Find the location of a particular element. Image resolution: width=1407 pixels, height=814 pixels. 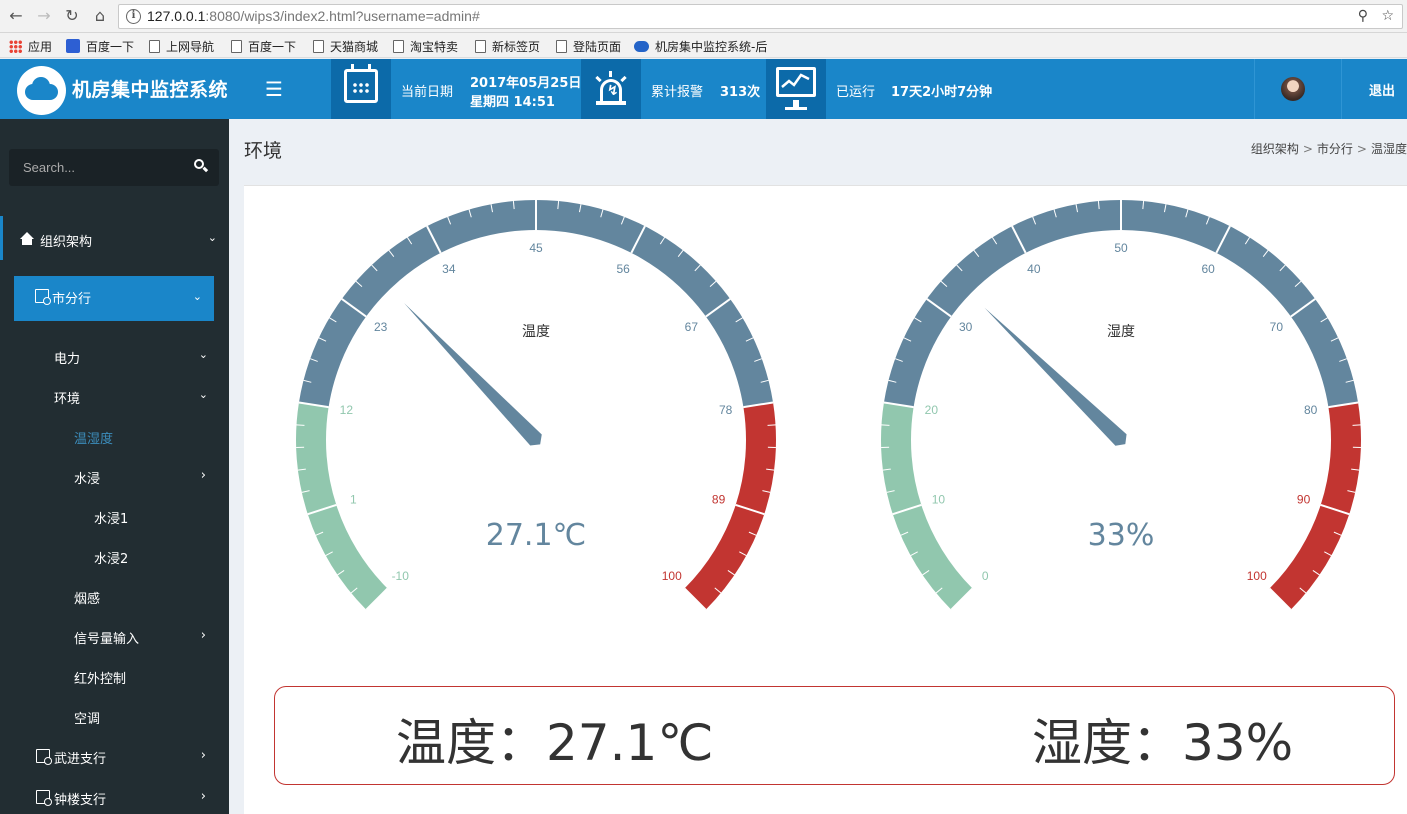

sidebar-item-water-2: 水浸2 is located at coordinates (114, 556).